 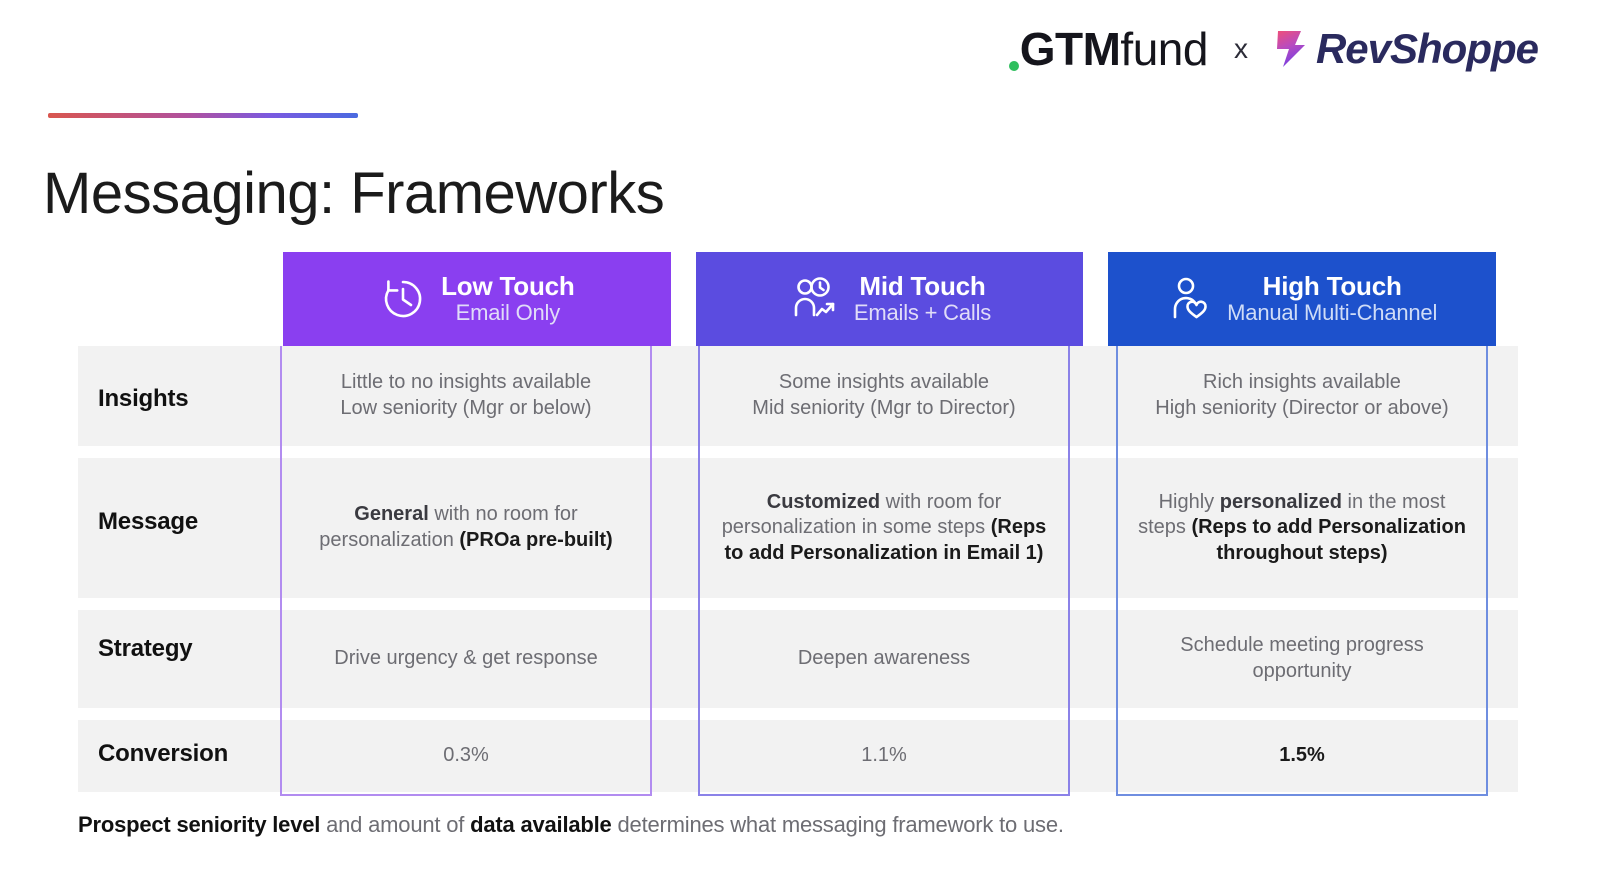 What do you see at coordinates (403, 299) in the screenshot?
I see `clock-history-icon` at bounding box center [403, 299].